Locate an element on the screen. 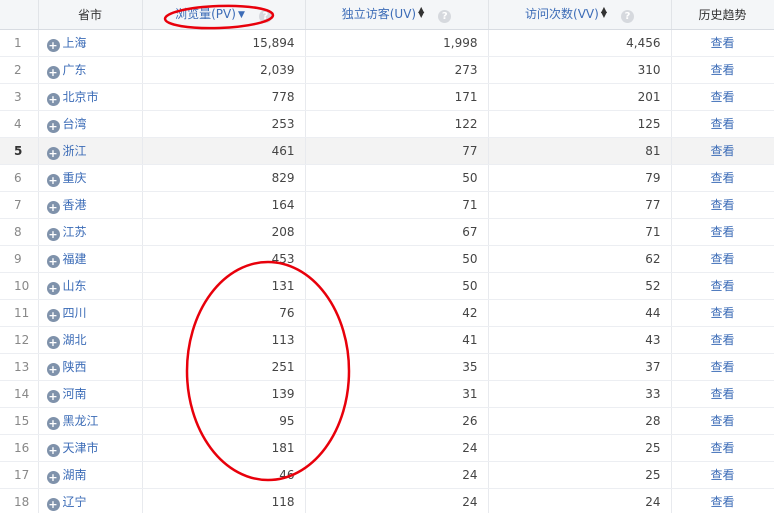 The width and height of the screenshot is (774, 513). province-cell: + 浙江 is located at coordinates (90, 151).